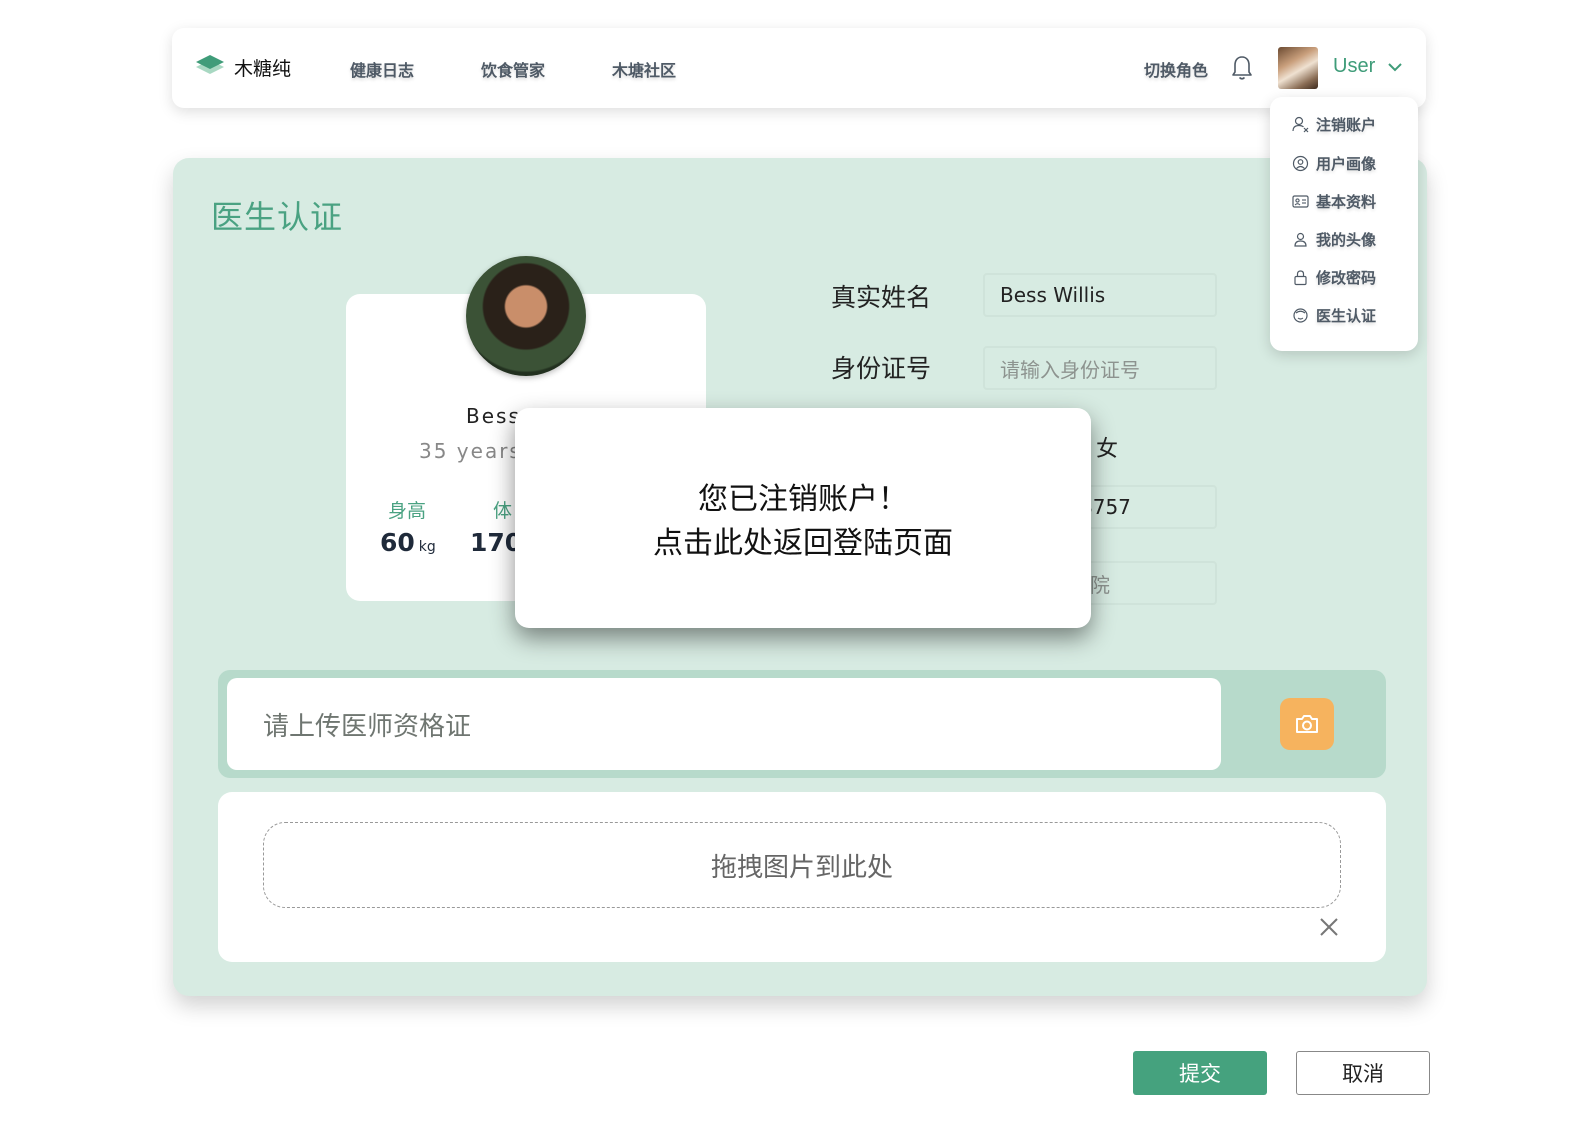 The image size is (1594, 1132). Describe the element at coordinates (799, 68) in the screenshot. I see `top-navbar: 木糖纯 健康日志 饮食管家 木塘社区 切换角色 User` at that location.